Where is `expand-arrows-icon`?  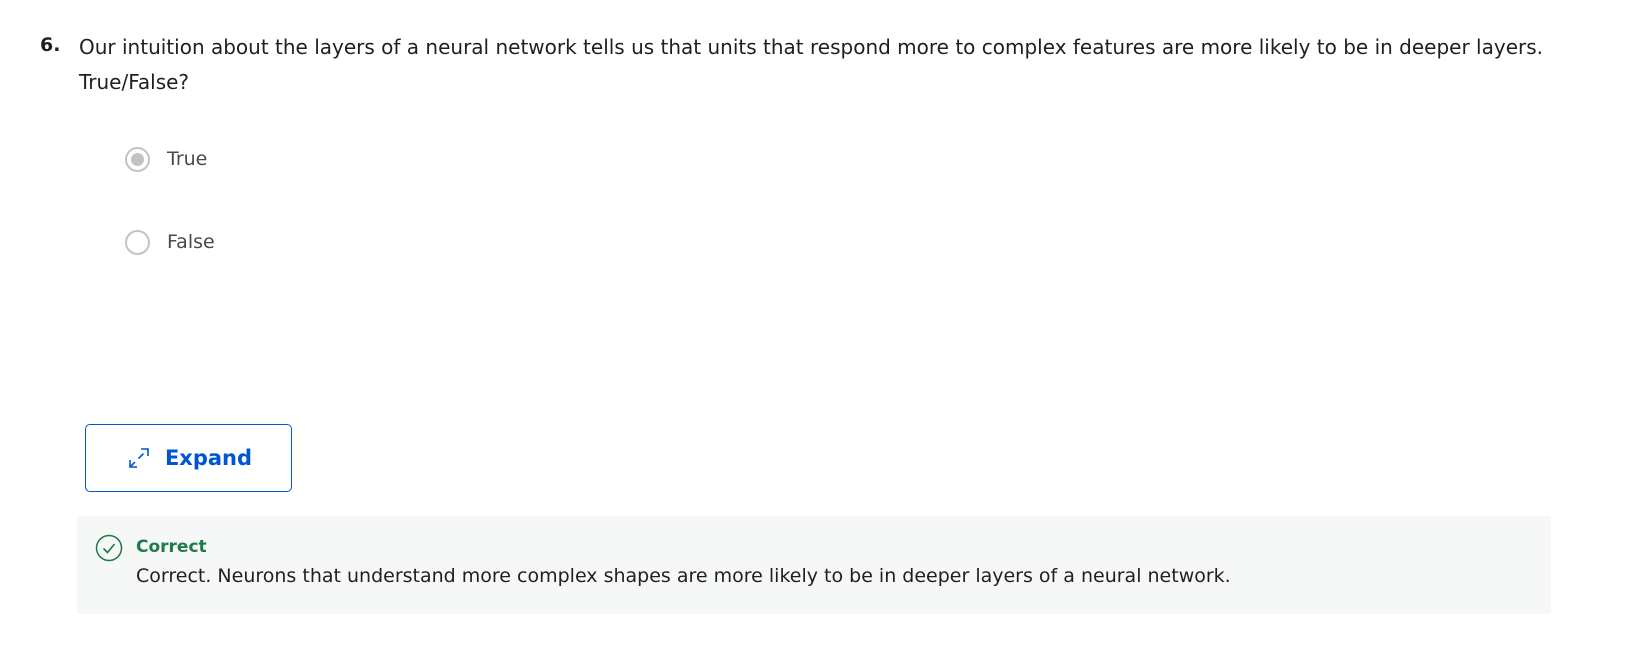 expand-arrows-icon is located at coordinates (139, 458).